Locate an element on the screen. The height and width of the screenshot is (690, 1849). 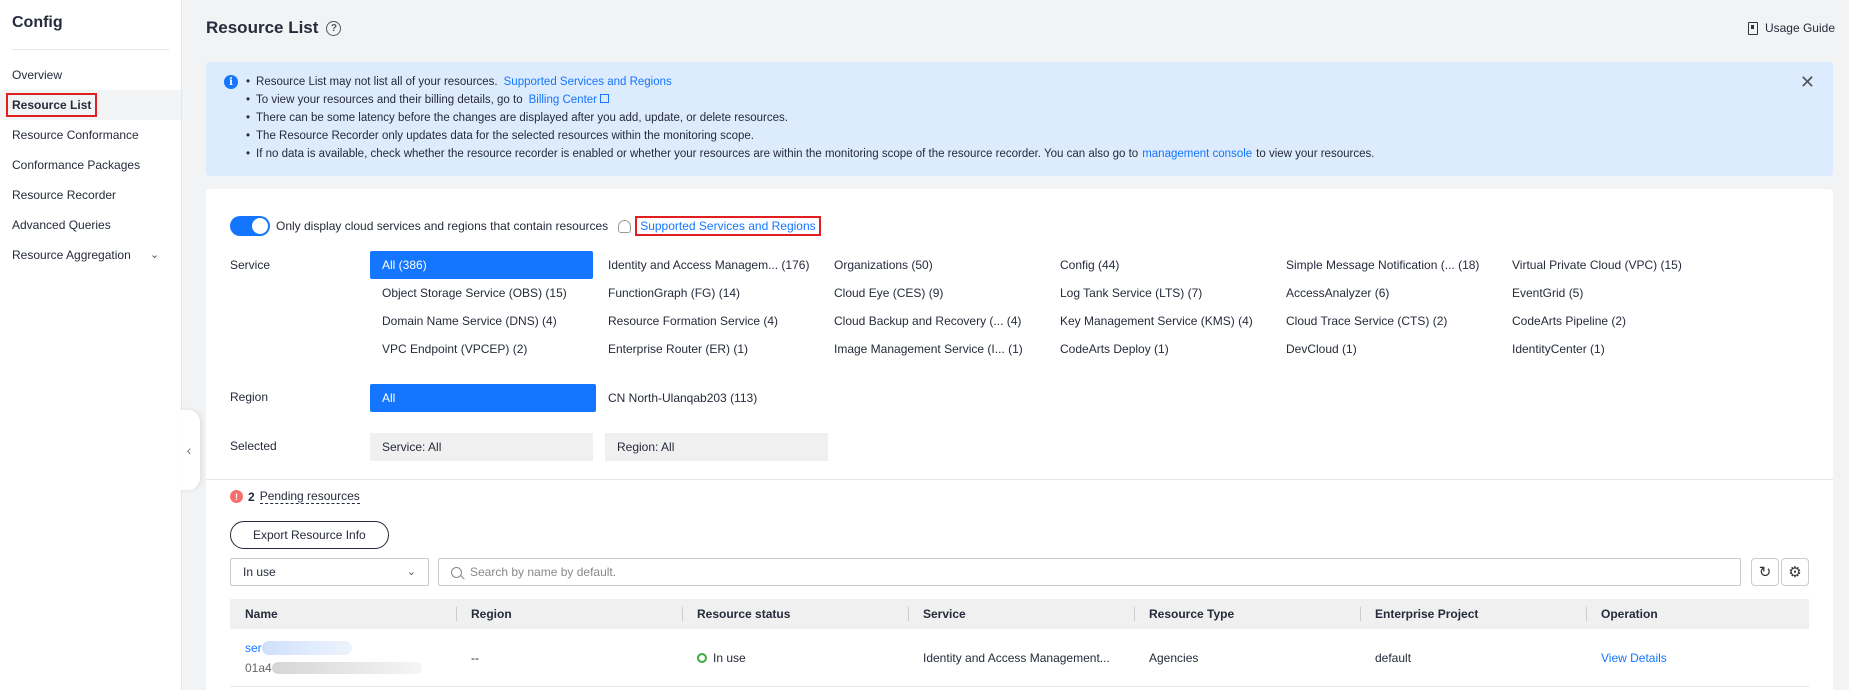
redacted-id is located at coordinates (346, 668).